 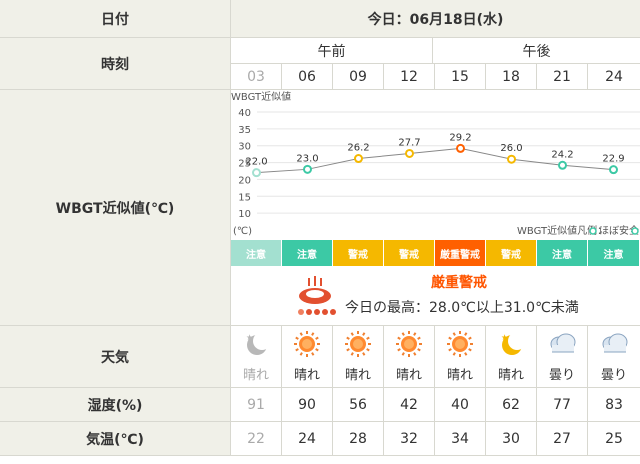 I want to click on hour-cell: 12, so click(x=409, y=77).